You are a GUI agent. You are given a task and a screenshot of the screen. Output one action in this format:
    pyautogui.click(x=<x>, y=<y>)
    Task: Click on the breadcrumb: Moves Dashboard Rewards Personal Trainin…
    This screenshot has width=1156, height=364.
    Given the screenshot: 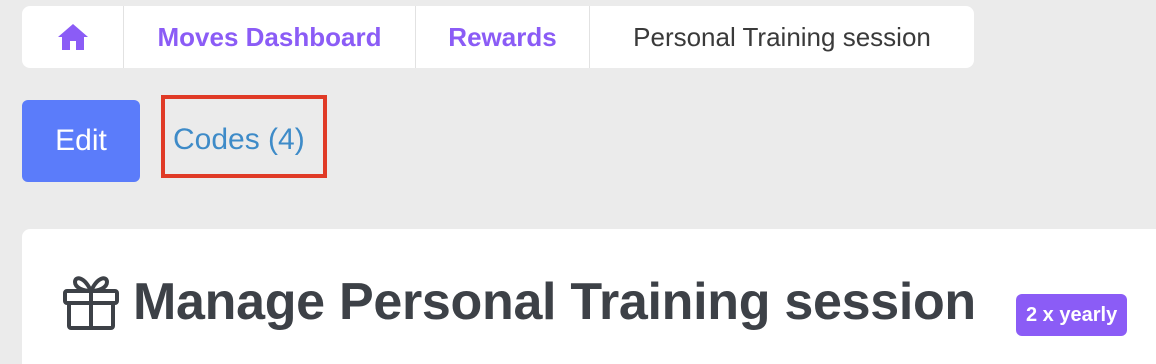 What is the action you would take?
    pyautogui.click(x=498, y=37)
    